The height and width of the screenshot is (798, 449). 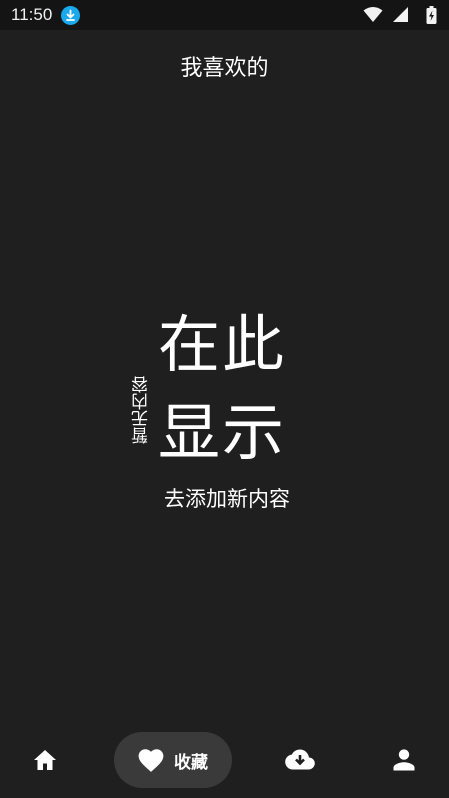 I want to click on status-time: 11:50, so click(x=32, y=14).